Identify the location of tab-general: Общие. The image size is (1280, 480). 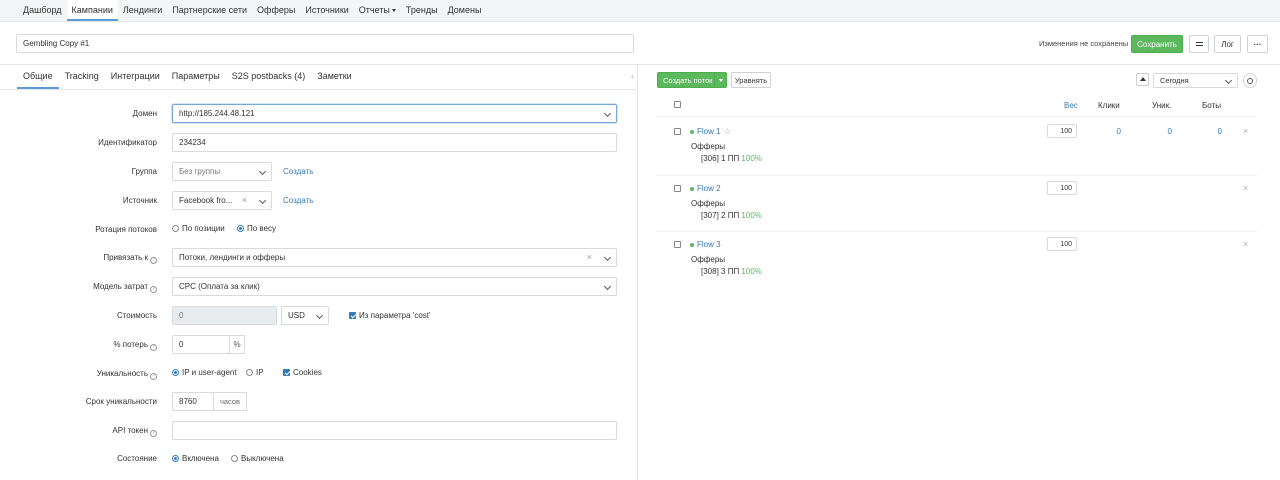
(38, 77).